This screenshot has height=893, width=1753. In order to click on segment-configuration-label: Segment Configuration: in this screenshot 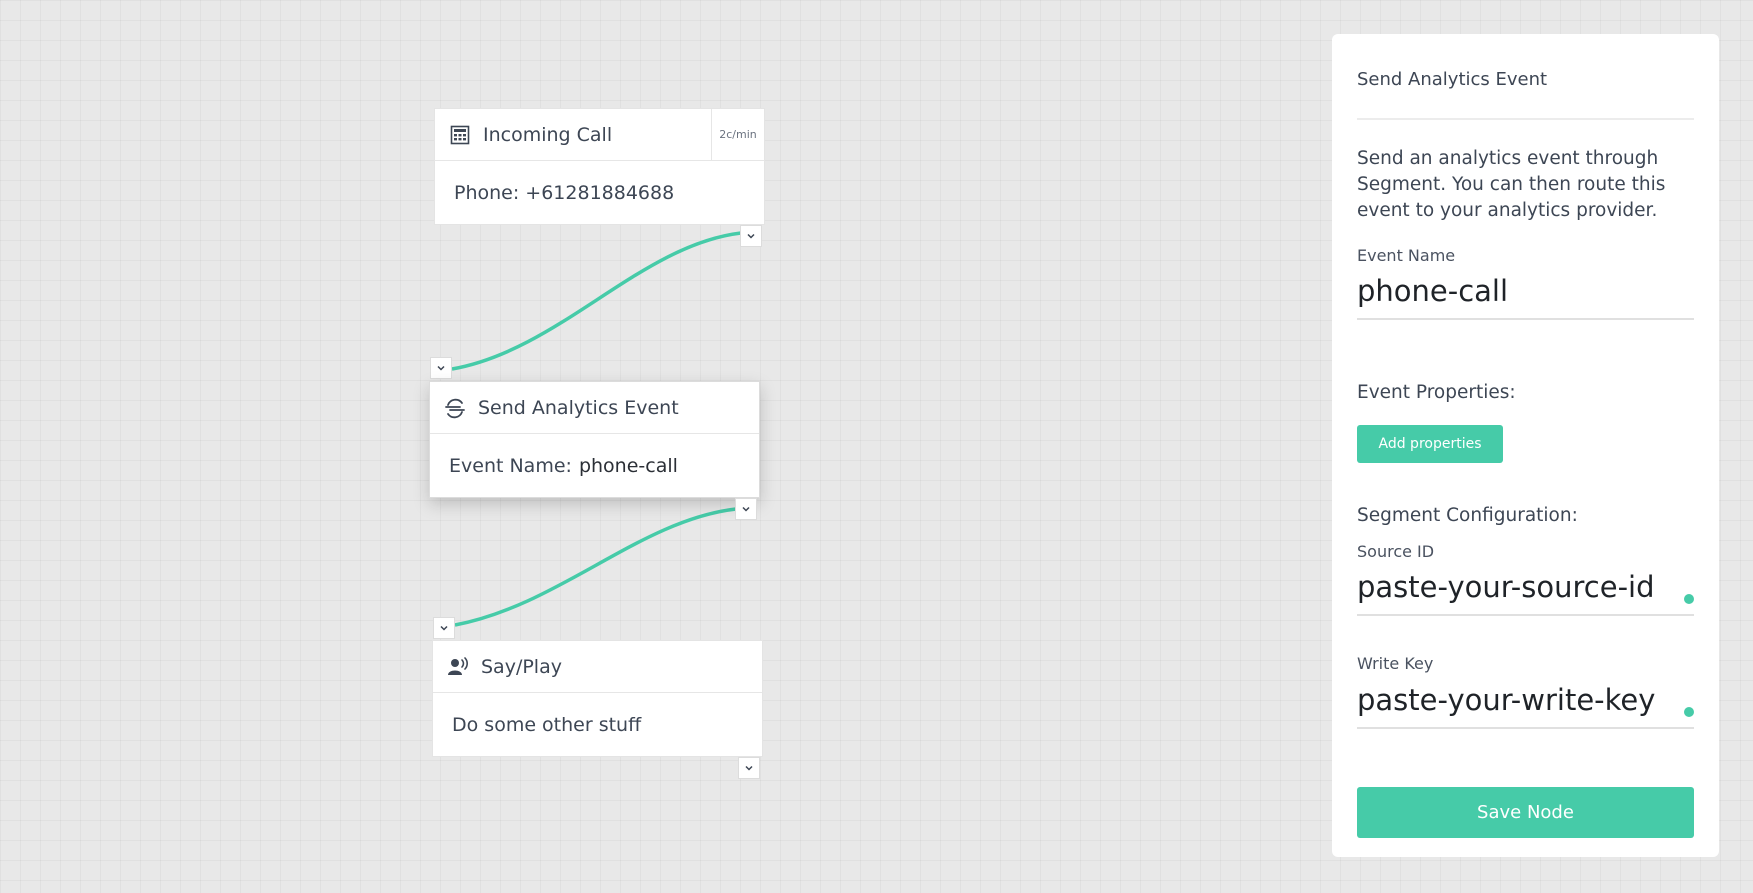, I will do `click(1467, 515)`.